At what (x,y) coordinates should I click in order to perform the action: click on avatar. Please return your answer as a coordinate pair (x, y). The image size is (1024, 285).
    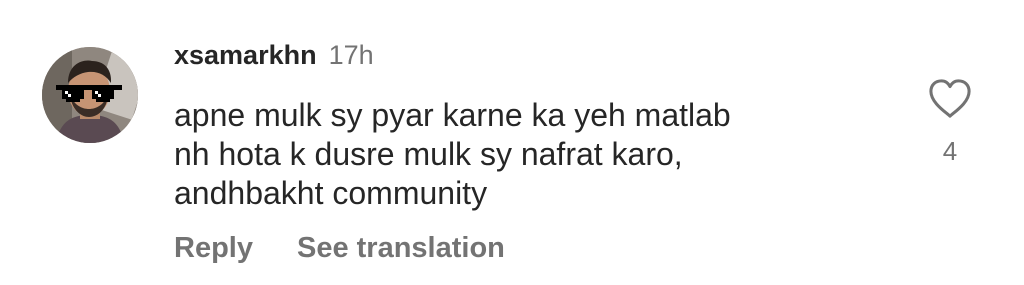
    Looking at the image, I should click on (90, 95).